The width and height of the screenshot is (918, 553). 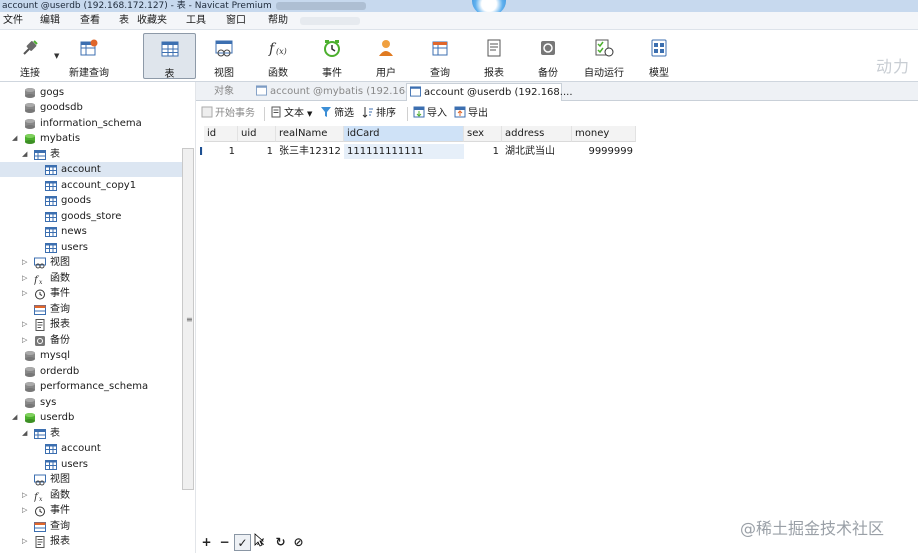 What do you see at coordinates (228, 114) in the screenshot?
I see `begin-transaction-button: 开始事务` at bounding box center [228, 114].